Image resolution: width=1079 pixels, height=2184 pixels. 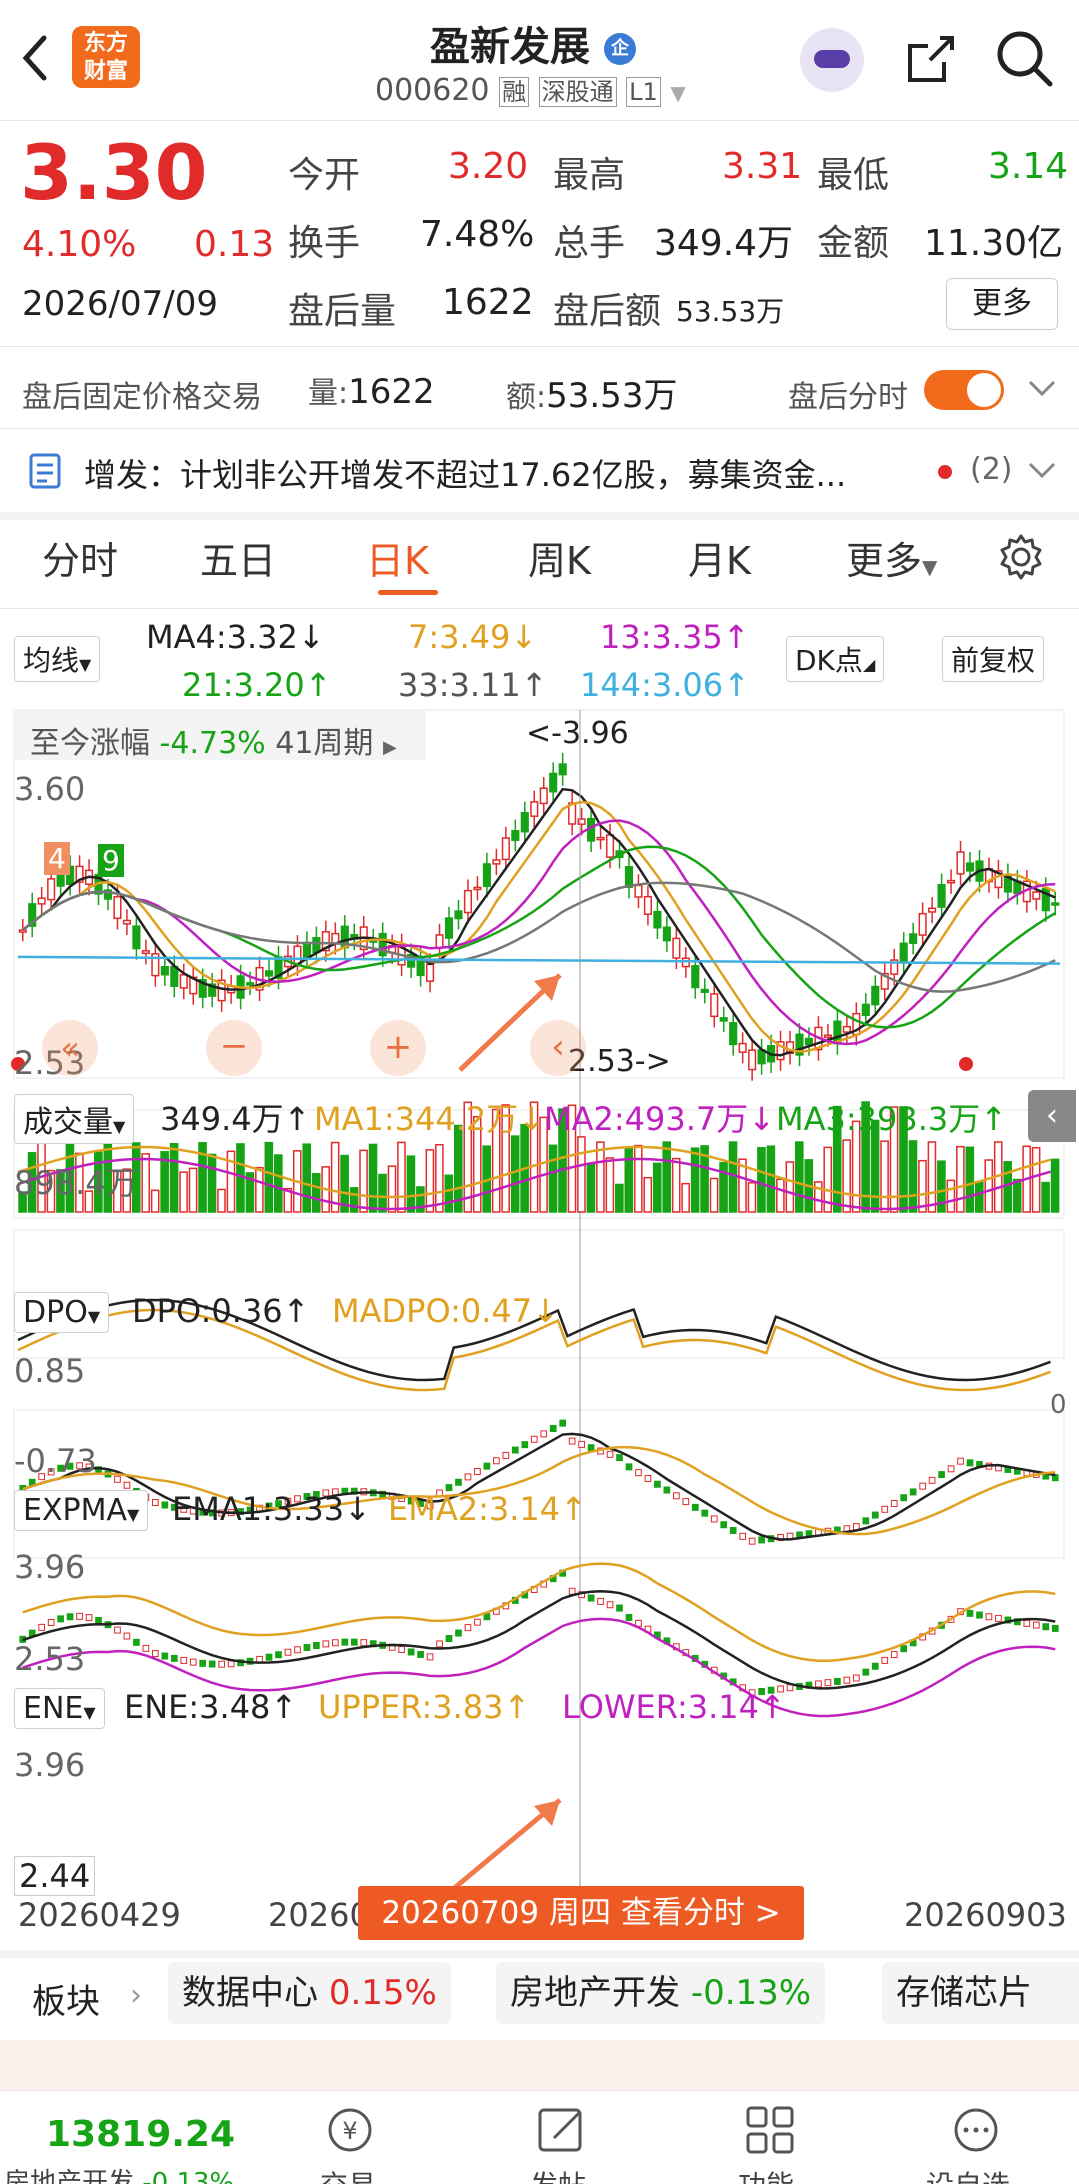 What do you see at coordinates (976, 2132) in the screenshot?
I see `add-watchlist-icon` at bounding box center [976, 2132].